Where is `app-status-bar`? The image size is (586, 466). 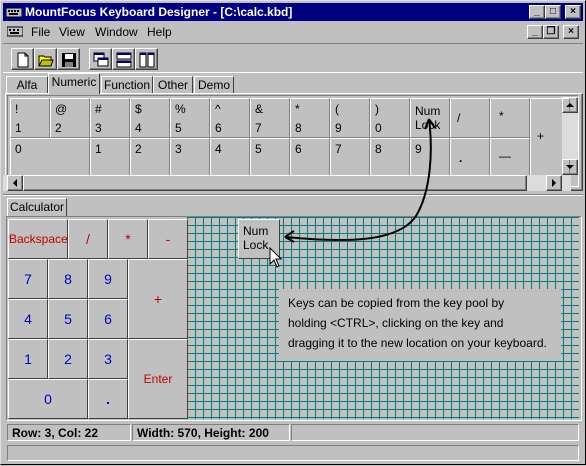 app-status-bar is located at coordinates (293, 453).